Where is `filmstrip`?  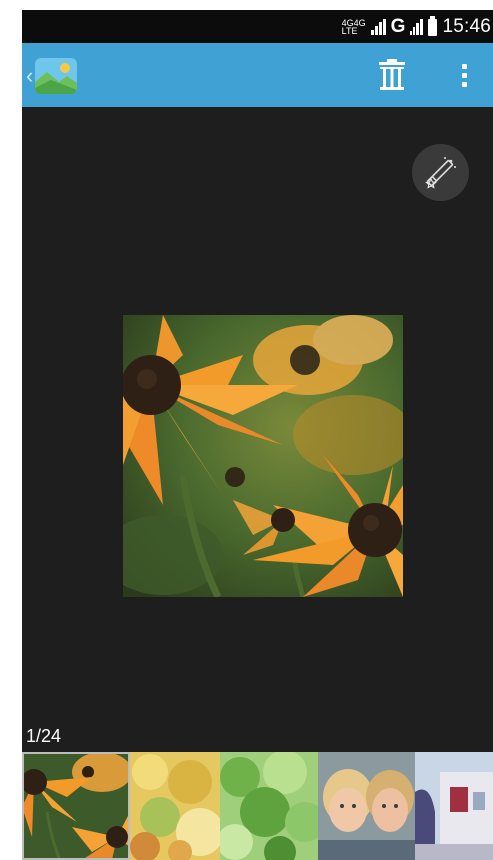 filmstrip is located at coordinates (257, 806).